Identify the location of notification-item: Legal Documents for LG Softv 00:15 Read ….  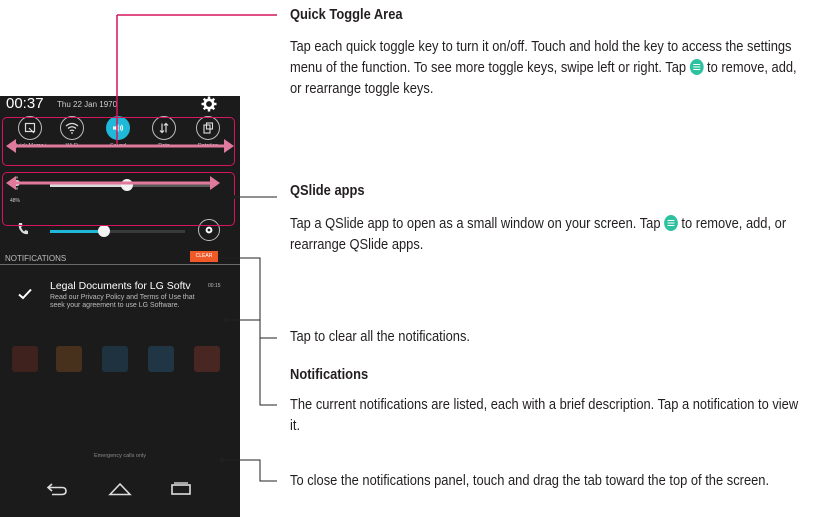
(120, 302).